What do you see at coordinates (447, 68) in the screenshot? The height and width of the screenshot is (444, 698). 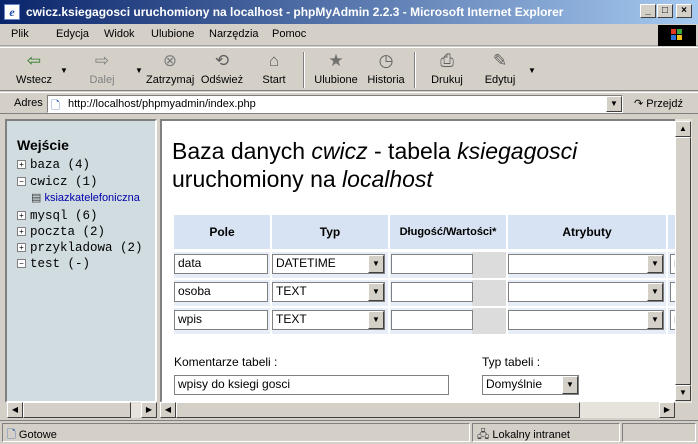 I see `print-button: ⎙ Drukuj` at bounding box center [447, 68].